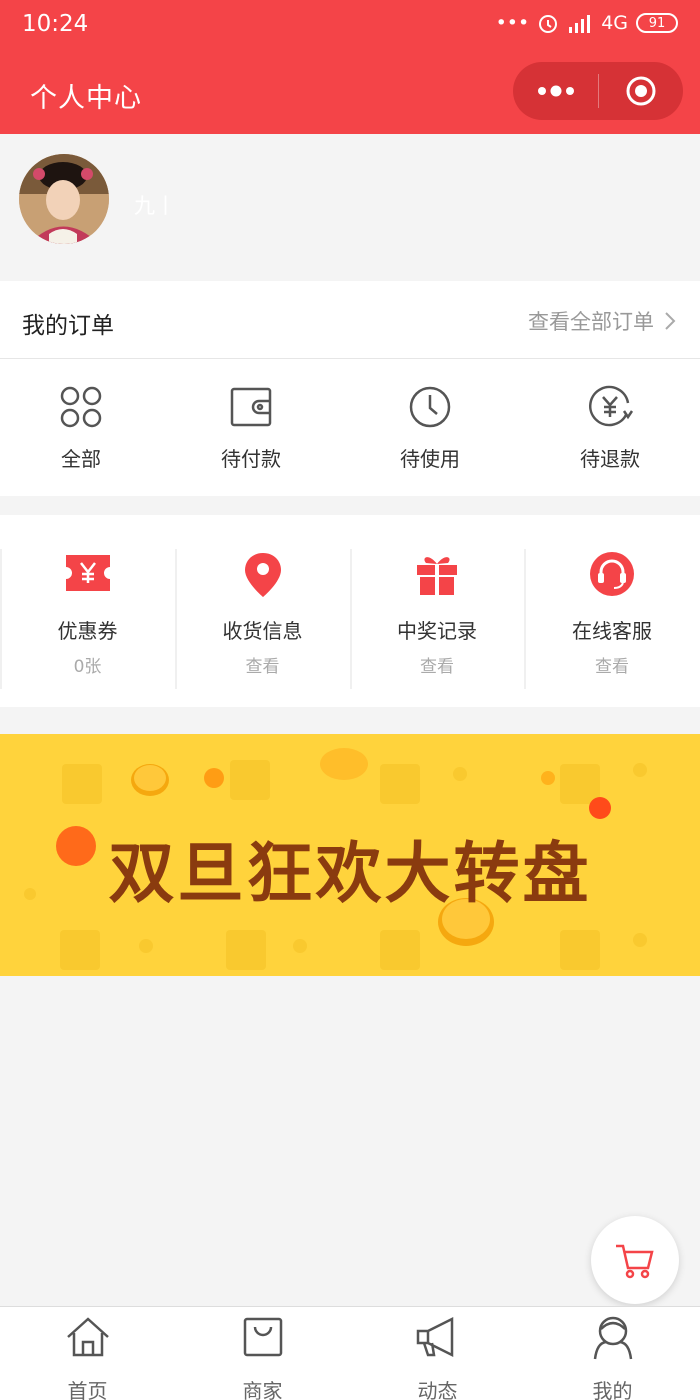 This screenshot has height=1400, width=700. I want to click on more-dots-status-icon: •••, so click(512, 23).